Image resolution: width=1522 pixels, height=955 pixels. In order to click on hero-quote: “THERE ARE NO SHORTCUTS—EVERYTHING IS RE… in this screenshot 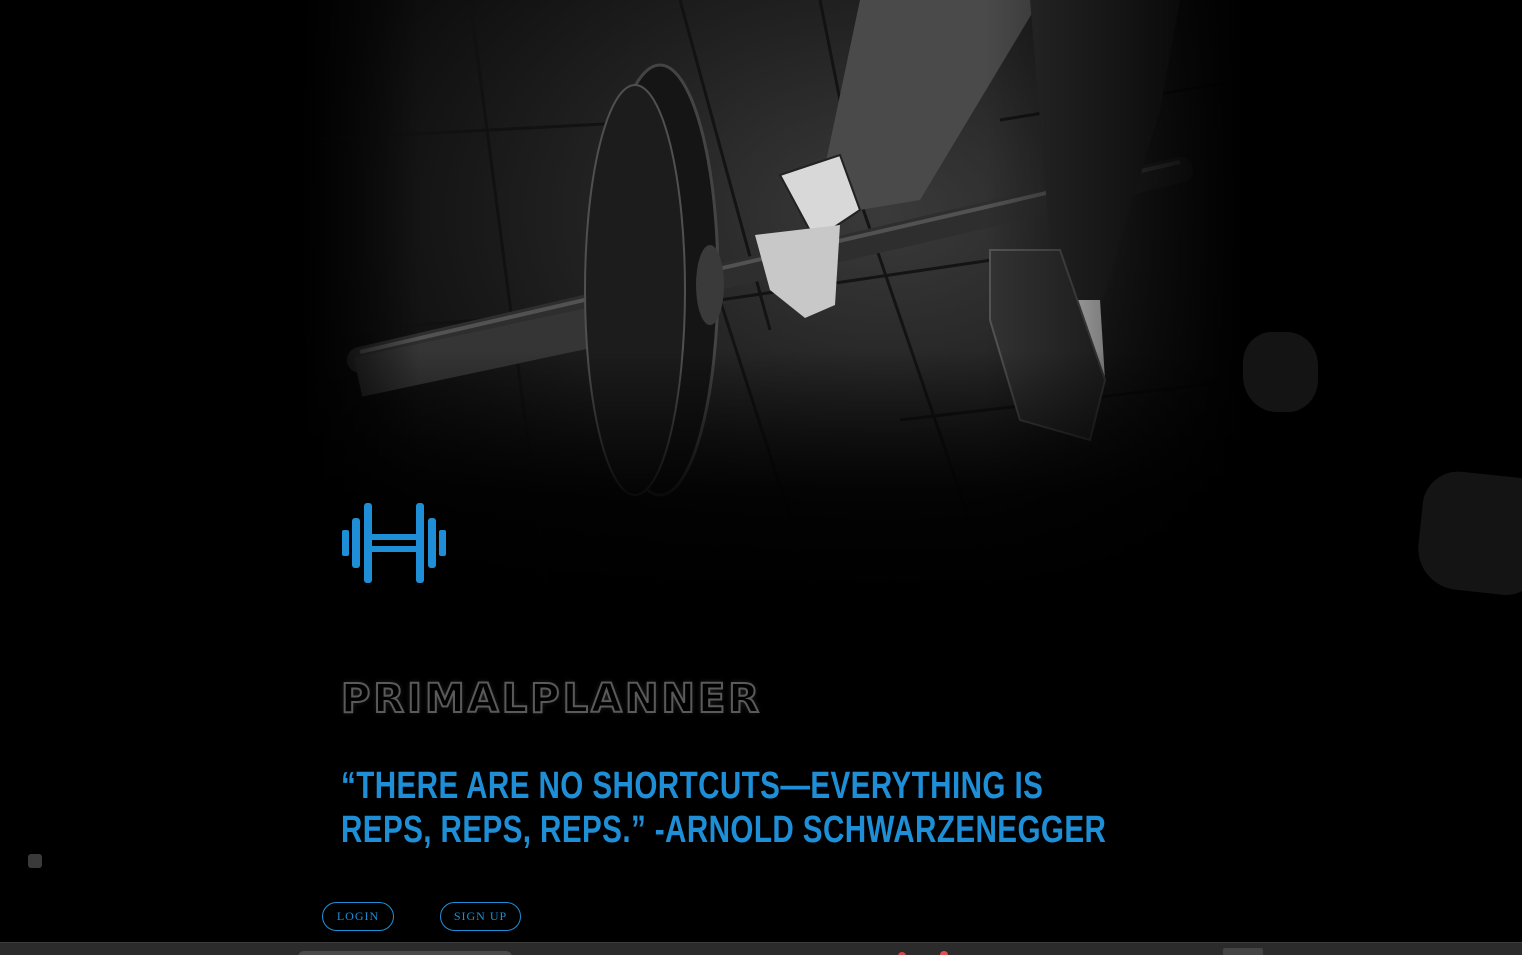, I will do `click(724, 808)`.